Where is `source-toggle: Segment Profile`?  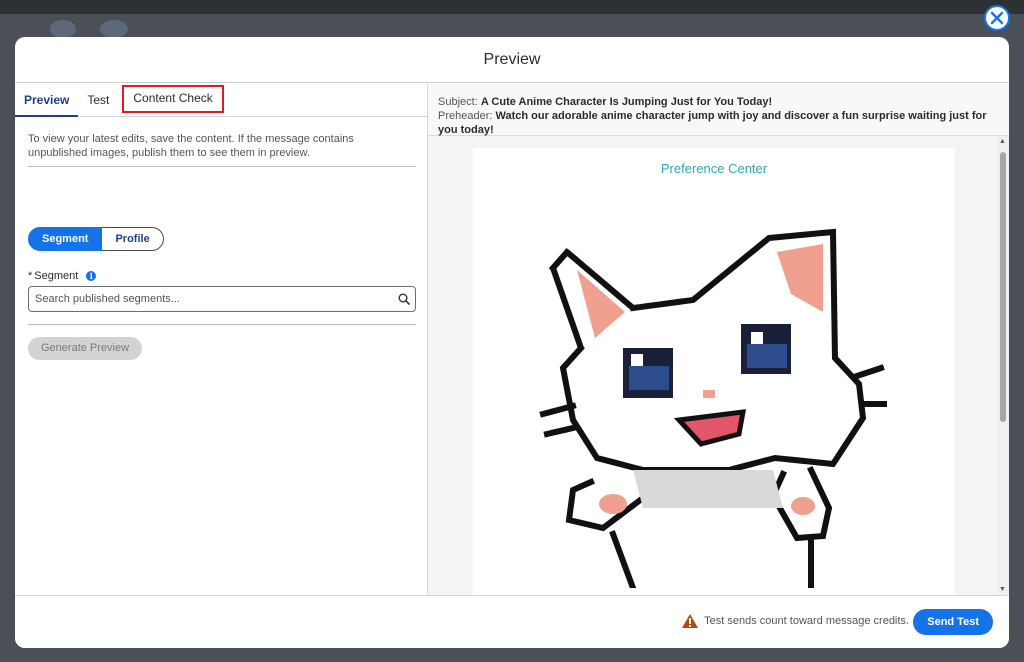
source-toggle: Segment Profile is located at coordinates (96, 239).